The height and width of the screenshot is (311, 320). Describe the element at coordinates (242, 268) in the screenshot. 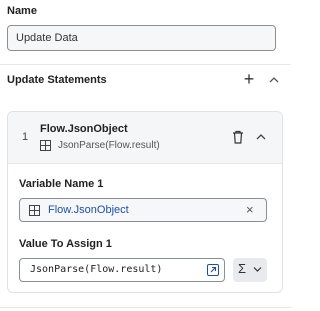

I see `sigma-icon: Σ` at that location.